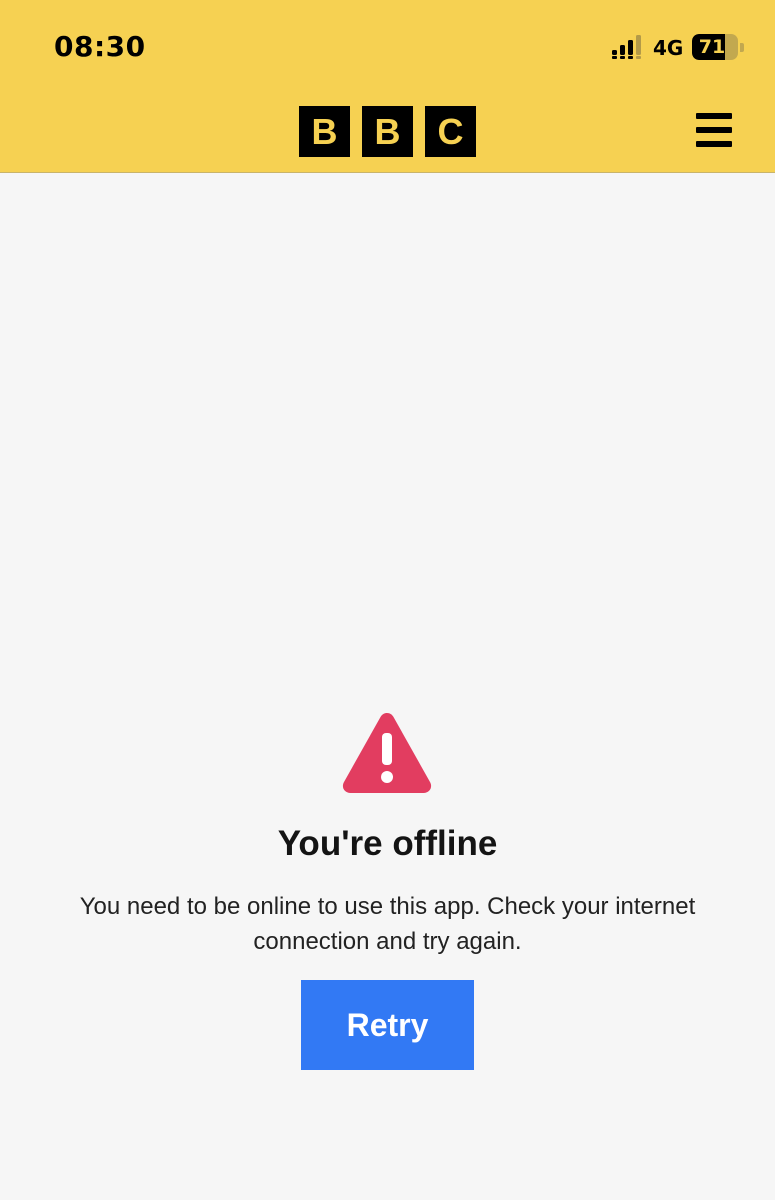 The image size is (775, 1200). Describe the element at coordinates (712, 47) in the screenshot. I see `battery-percent: 71` at that location.